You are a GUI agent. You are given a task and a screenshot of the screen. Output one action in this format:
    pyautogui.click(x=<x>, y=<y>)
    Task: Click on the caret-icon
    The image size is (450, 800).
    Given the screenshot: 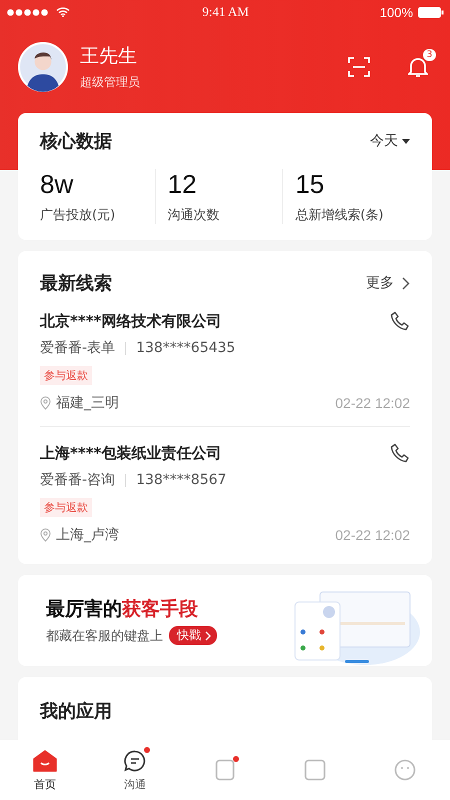 What is the action you would take?
    pyautogui.click(x=406, y=141)
    